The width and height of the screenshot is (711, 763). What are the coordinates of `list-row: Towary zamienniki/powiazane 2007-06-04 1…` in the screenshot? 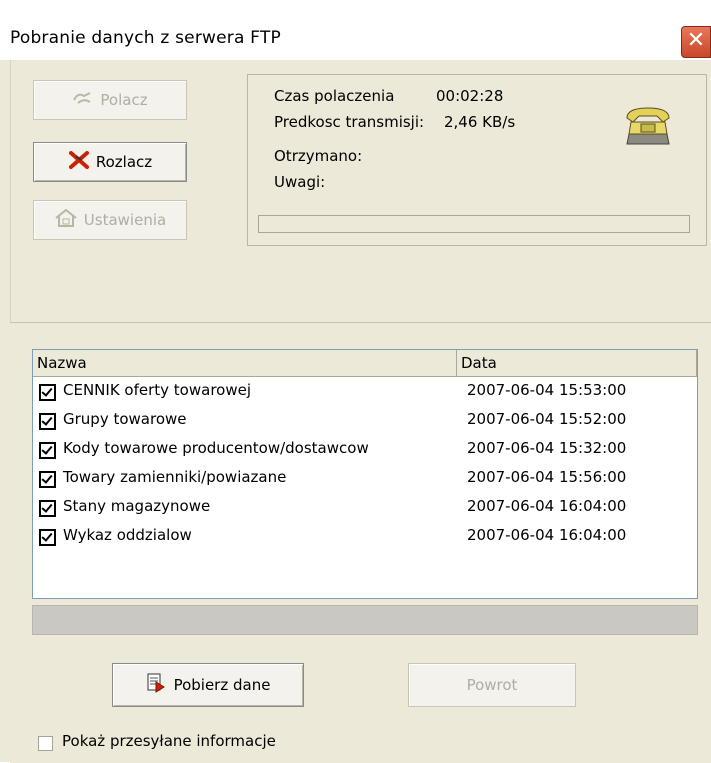 It's located at (365, 479).